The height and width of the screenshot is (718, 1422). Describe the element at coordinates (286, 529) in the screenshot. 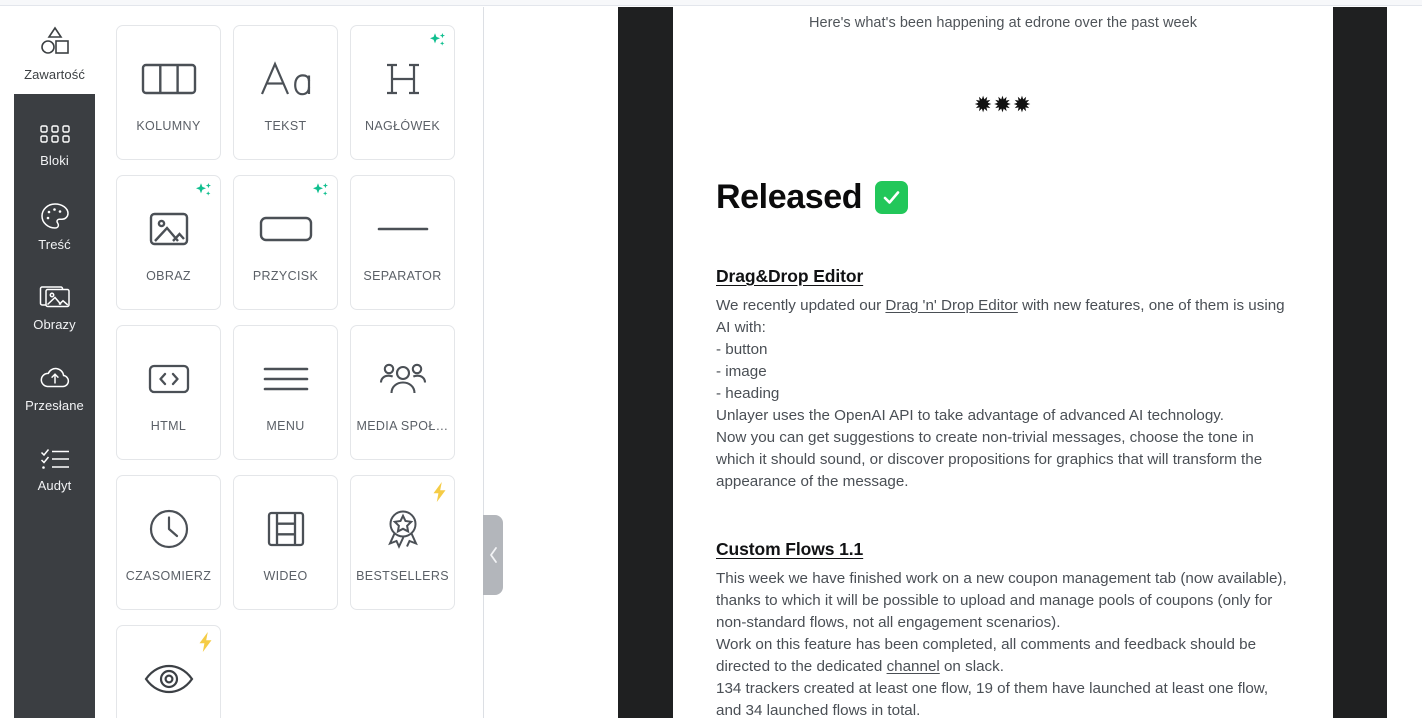

I see `film-icon` at that location.